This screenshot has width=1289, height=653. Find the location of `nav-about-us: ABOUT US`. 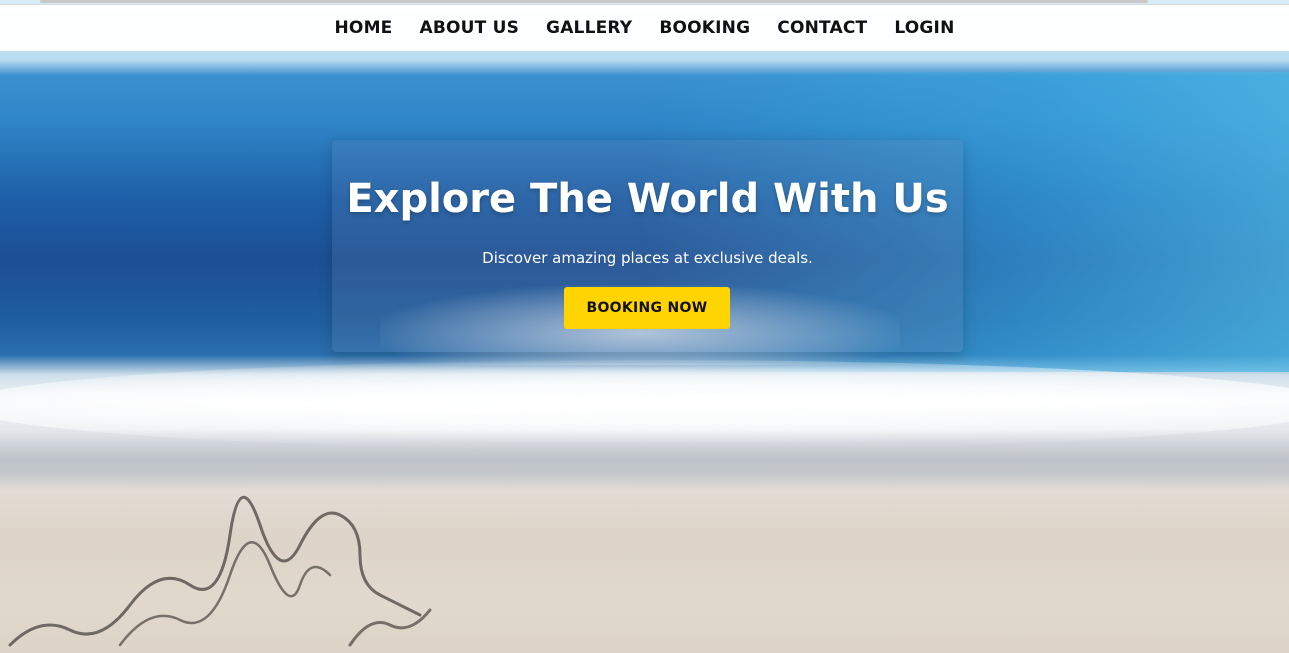

nav-about-us: ABOUT US is located at coordinates (470, 28).